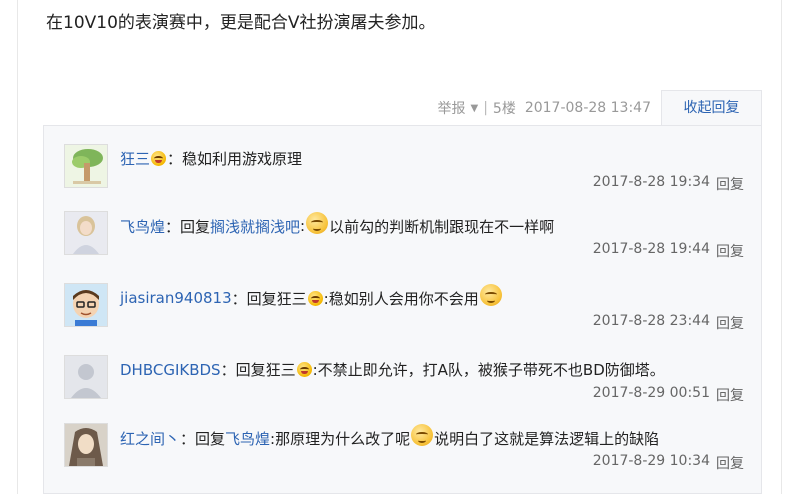 This screenshot has height=494, width=785. I want to click on reply-line: 飞鸟煌 ：回复 搁浅就搁浅吧 : 以前勾的判断机制跟现在不一样啊, so click(337, 224).